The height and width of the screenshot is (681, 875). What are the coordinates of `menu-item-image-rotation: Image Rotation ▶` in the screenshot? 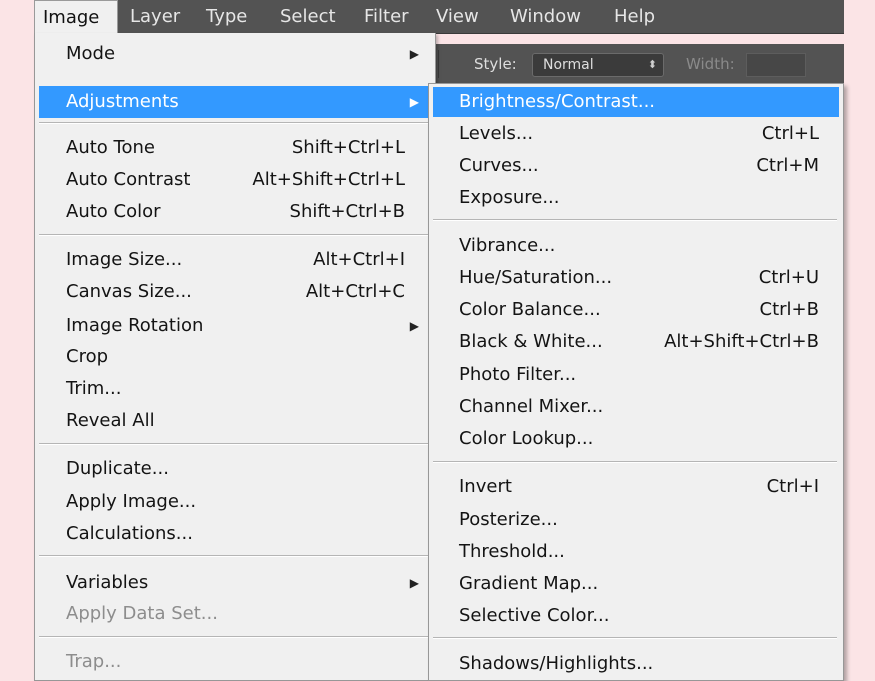 It's located at (235, 326).